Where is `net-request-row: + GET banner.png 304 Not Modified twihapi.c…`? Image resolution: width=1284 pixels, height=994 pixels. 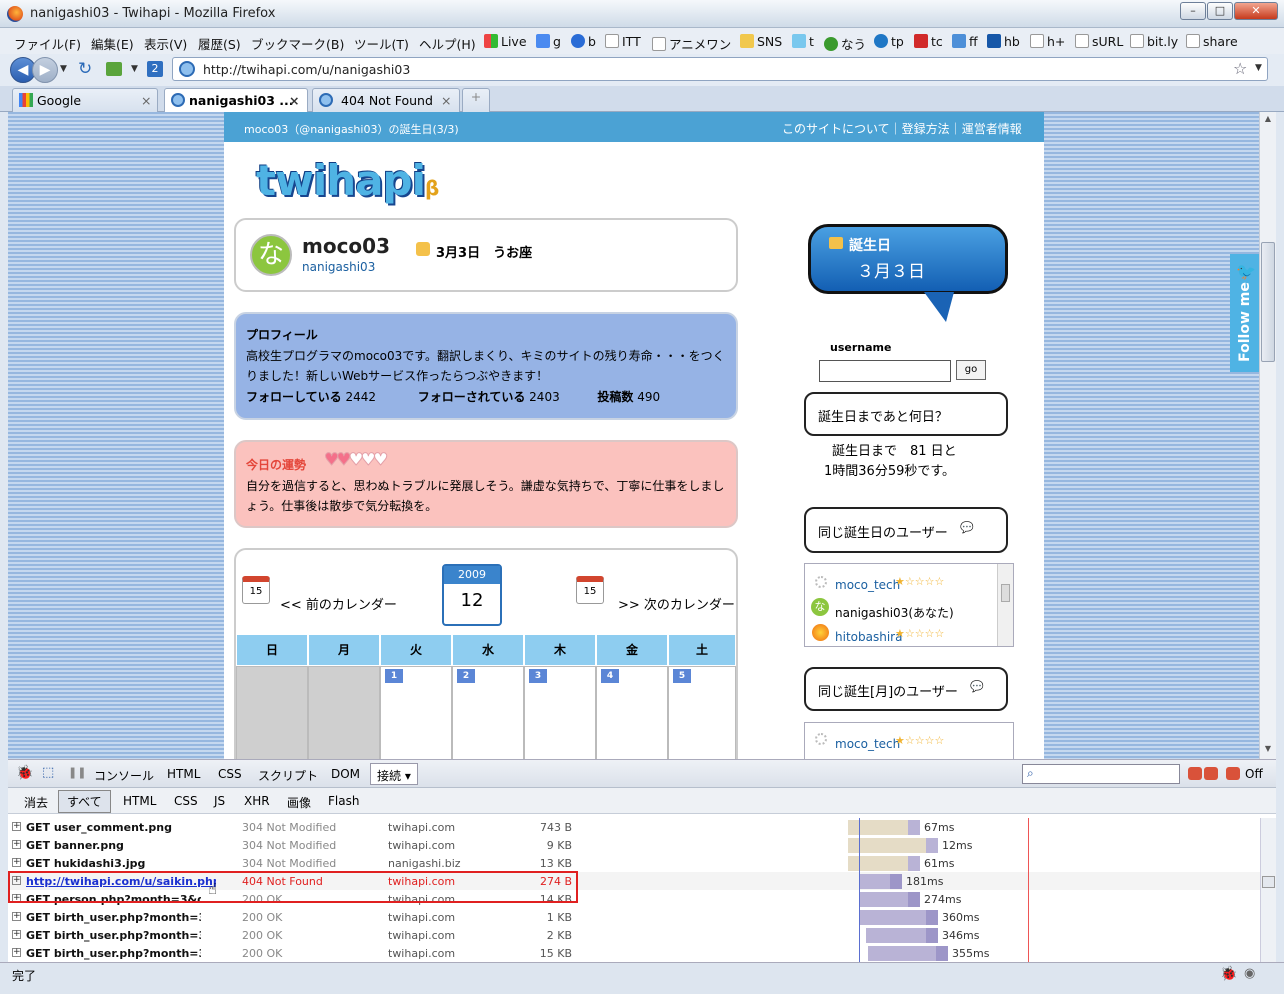
net-request-row: + GET banner.png 304 Not Modified twihapi.c… is located at coordinates (642, 845).